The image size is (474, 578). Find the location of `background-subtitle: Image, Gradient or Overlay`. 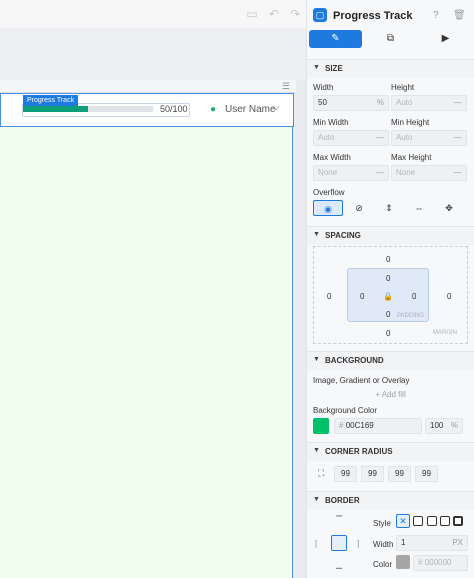

background-subtitle: Image, Gradient or Overlay is located at coordinates (361, 380).